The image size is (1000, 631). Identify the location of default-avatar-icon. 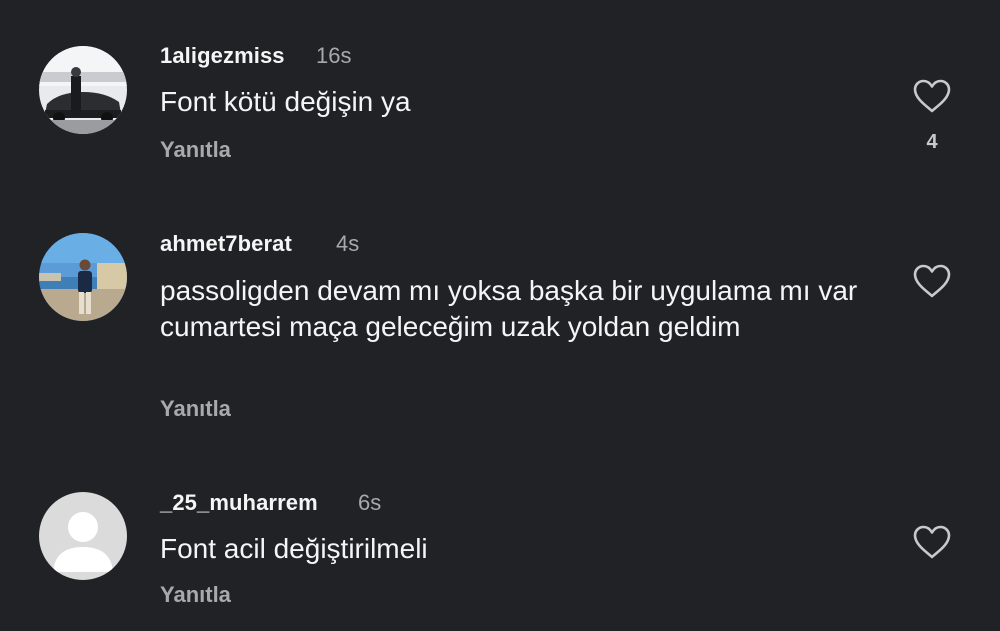
(83, 536).